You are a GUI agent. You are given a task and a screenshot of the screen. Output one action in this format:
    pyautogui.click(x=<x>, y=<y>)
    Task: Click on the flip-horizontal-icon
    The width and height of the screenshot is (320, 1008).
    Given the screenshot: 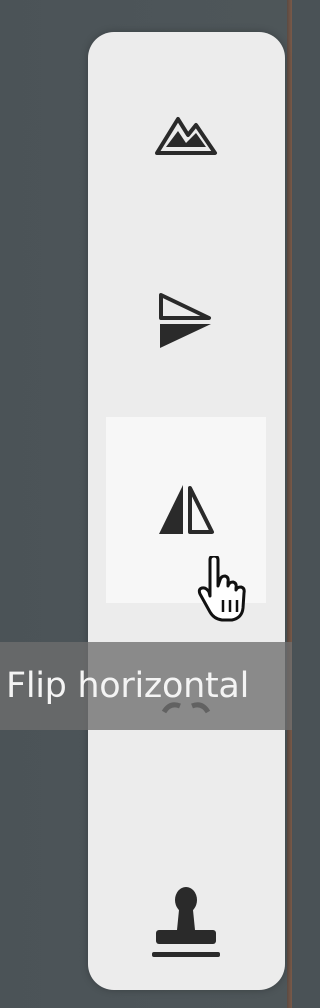 What is the action you would take?
    pyautogui.click(x=186, y=510)
    